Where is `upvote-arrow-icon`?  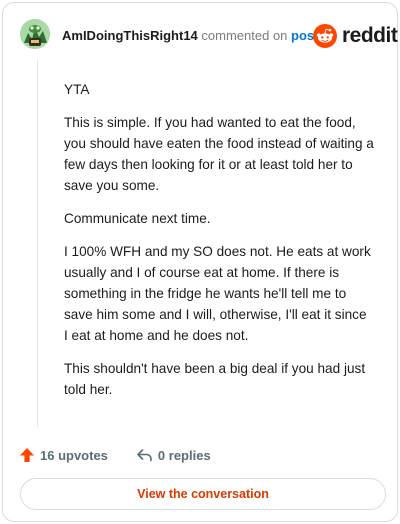 upvote-arrow-icon is located at coordinates (27, 455).